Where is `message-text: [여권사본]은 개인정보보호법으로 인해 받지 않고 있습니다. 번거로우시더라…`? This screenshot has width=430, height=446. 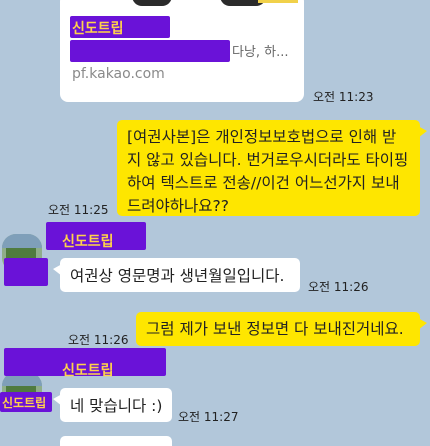 message-text: [여권사본]은 개인정보보호법으로 인해 받지 않고 있습니다. 번거로우시더라… is located at coordinates (268, 171).